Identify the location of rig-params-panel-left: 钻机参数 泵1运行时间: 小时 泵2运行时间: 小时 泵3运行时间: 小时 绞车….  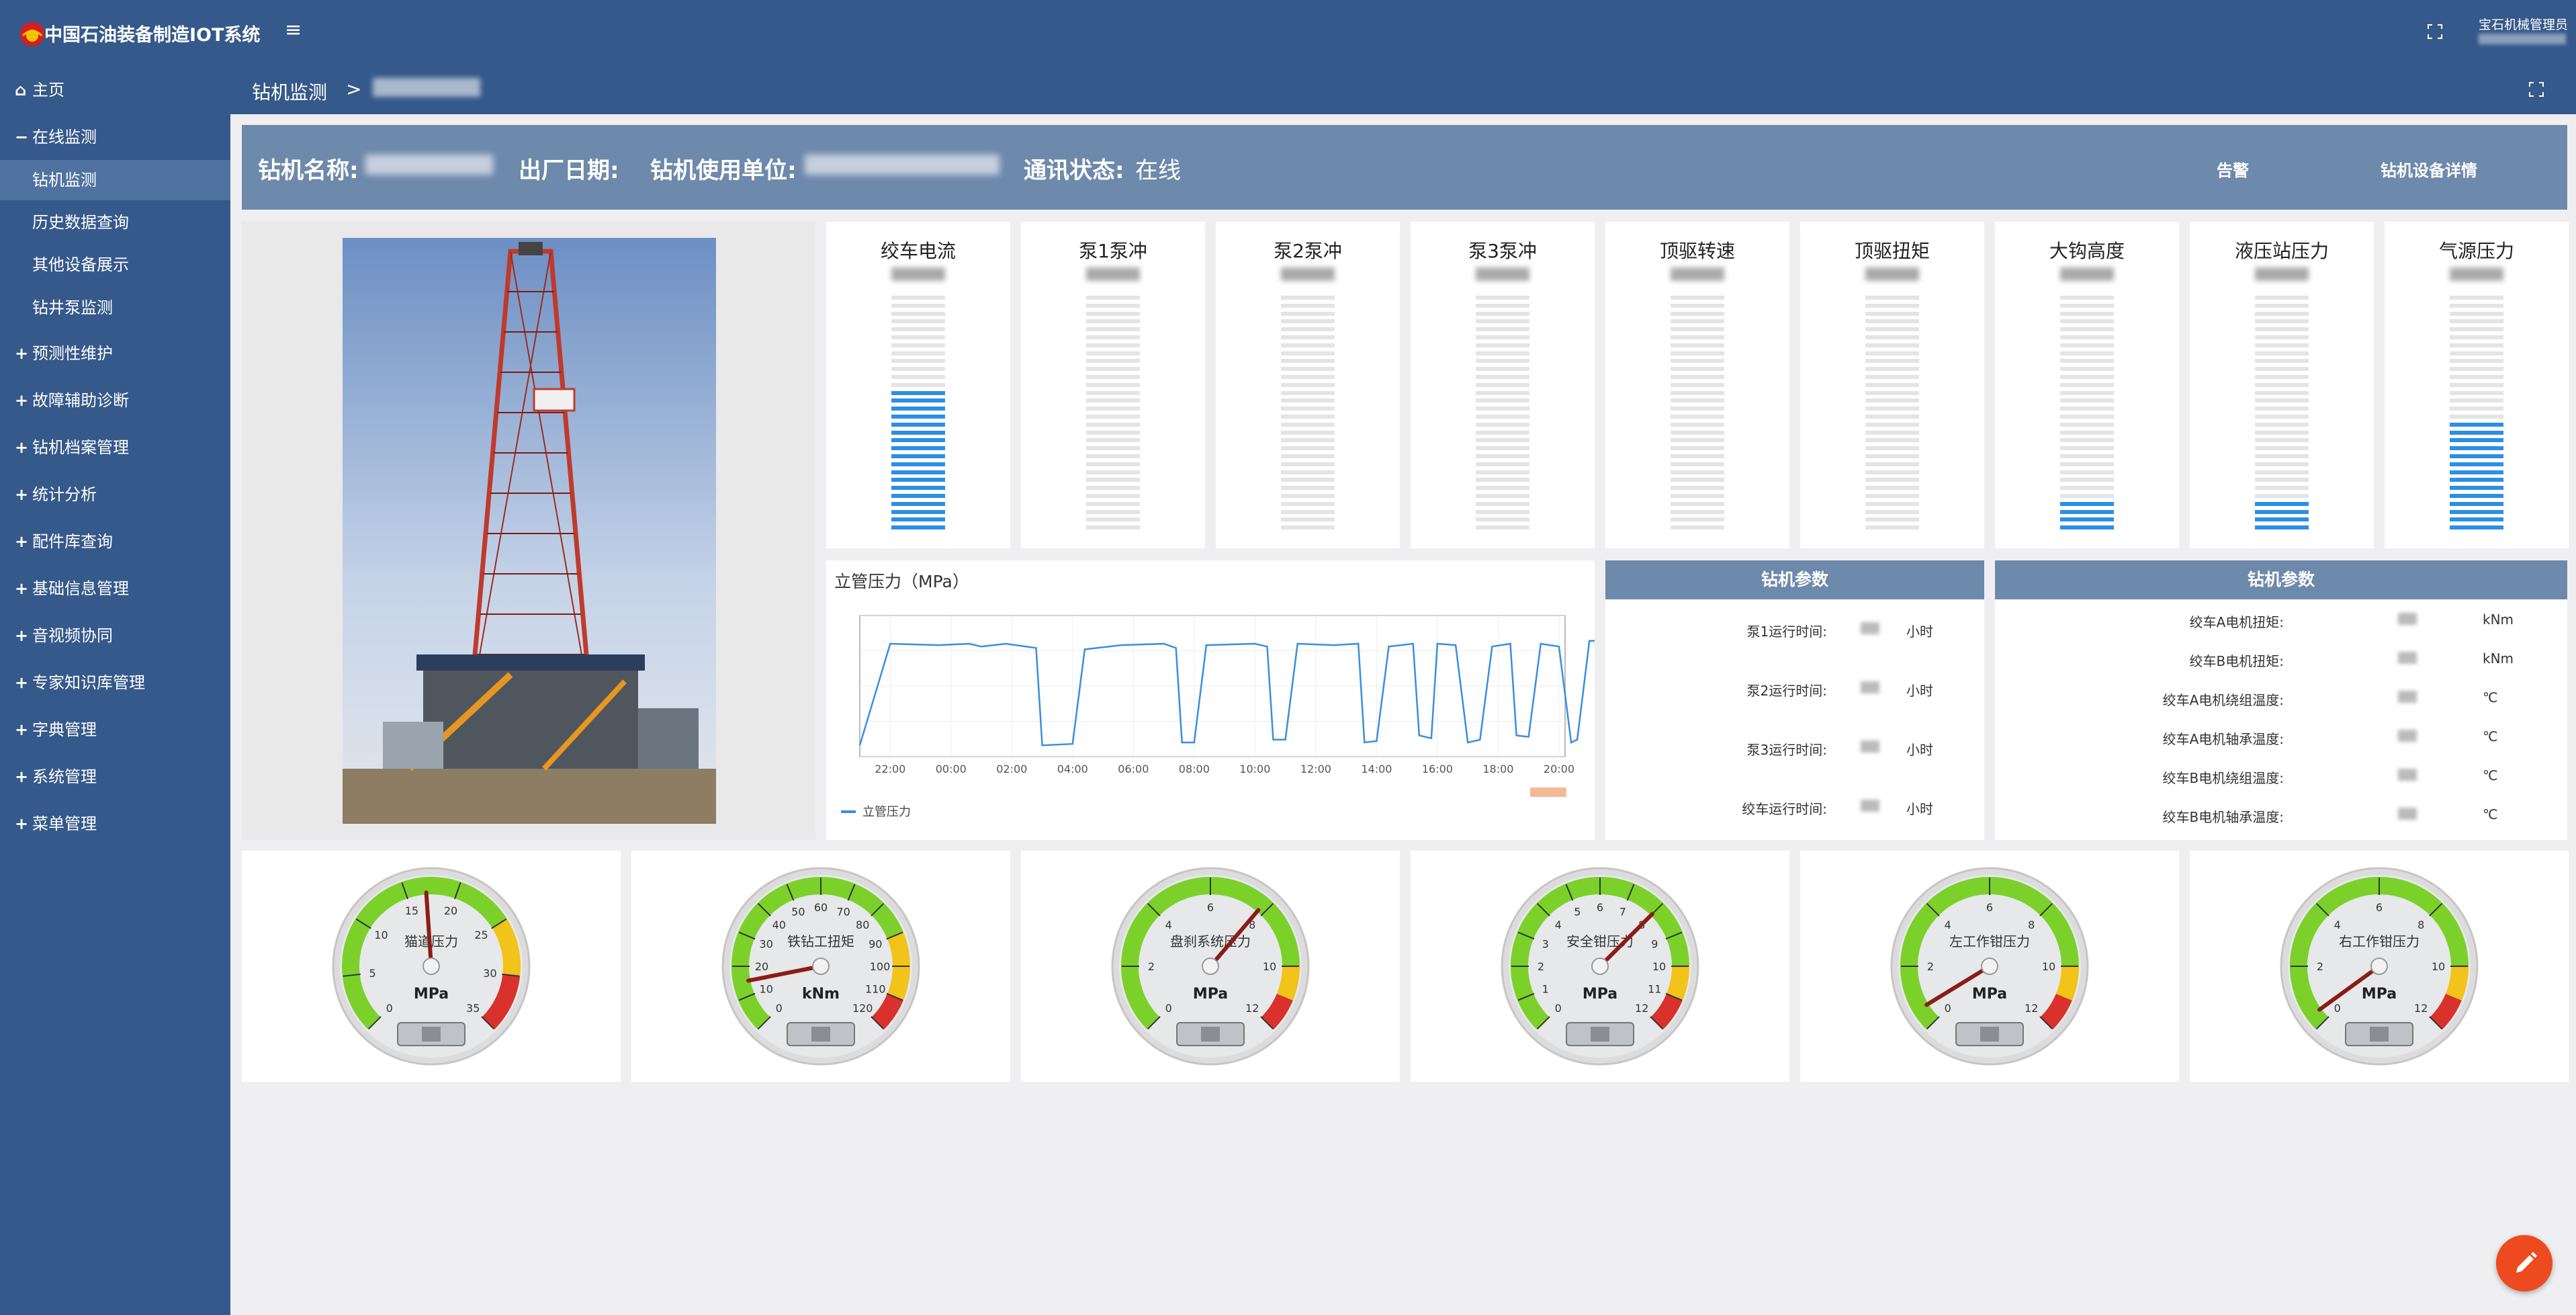
(1795, 700).